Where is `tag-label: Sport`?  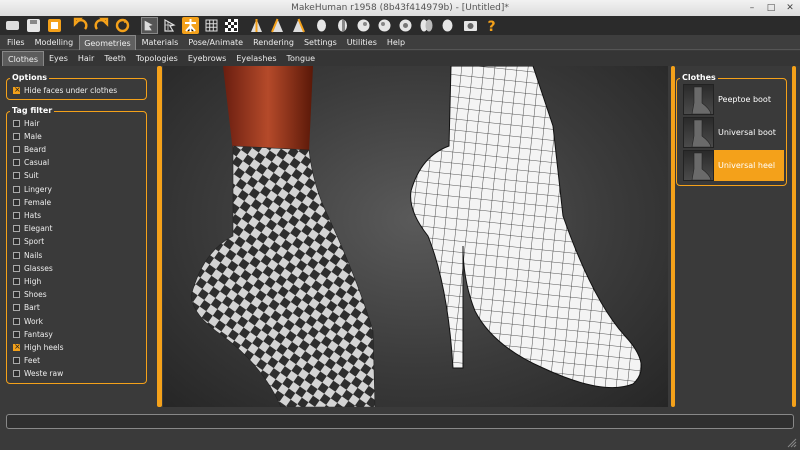
tag-label: Sport is located at coordinates (34, 242).